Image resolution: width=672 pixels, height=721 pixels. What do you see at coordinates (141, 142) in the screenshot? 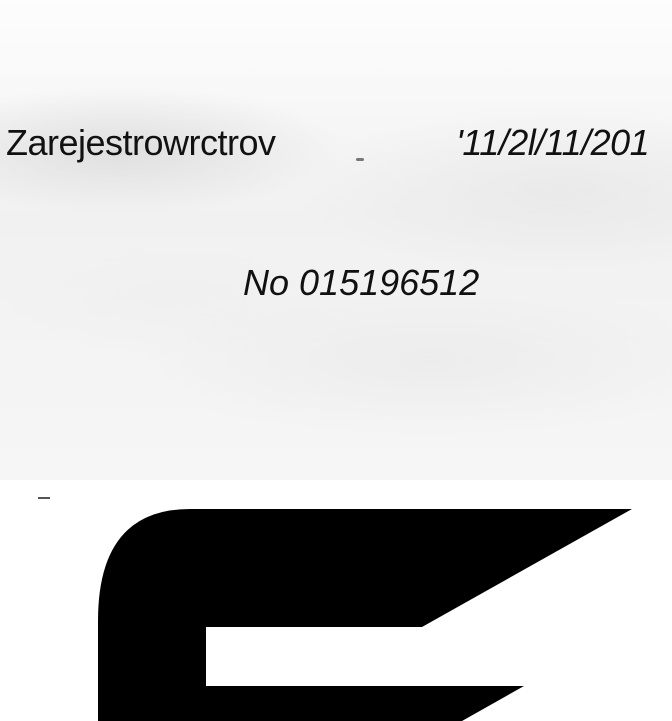
I see `registration-label: Zarejestrowrctrov` at bounding box center [141, 142].